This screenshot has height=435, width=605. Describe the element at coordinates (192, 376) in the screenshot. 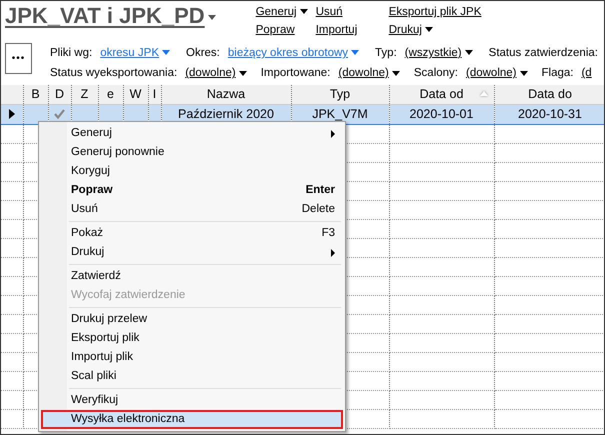

I see `menu-item: Scal pliki` at that location.